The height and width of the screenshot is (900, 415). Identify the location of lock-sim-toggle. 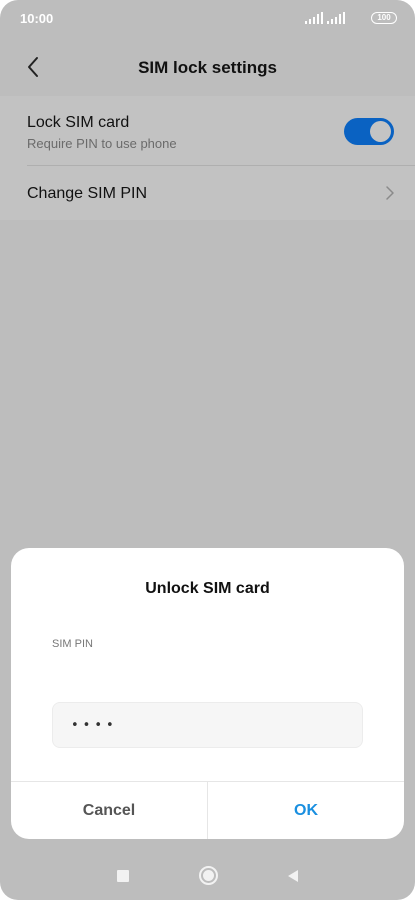
(369, 131).